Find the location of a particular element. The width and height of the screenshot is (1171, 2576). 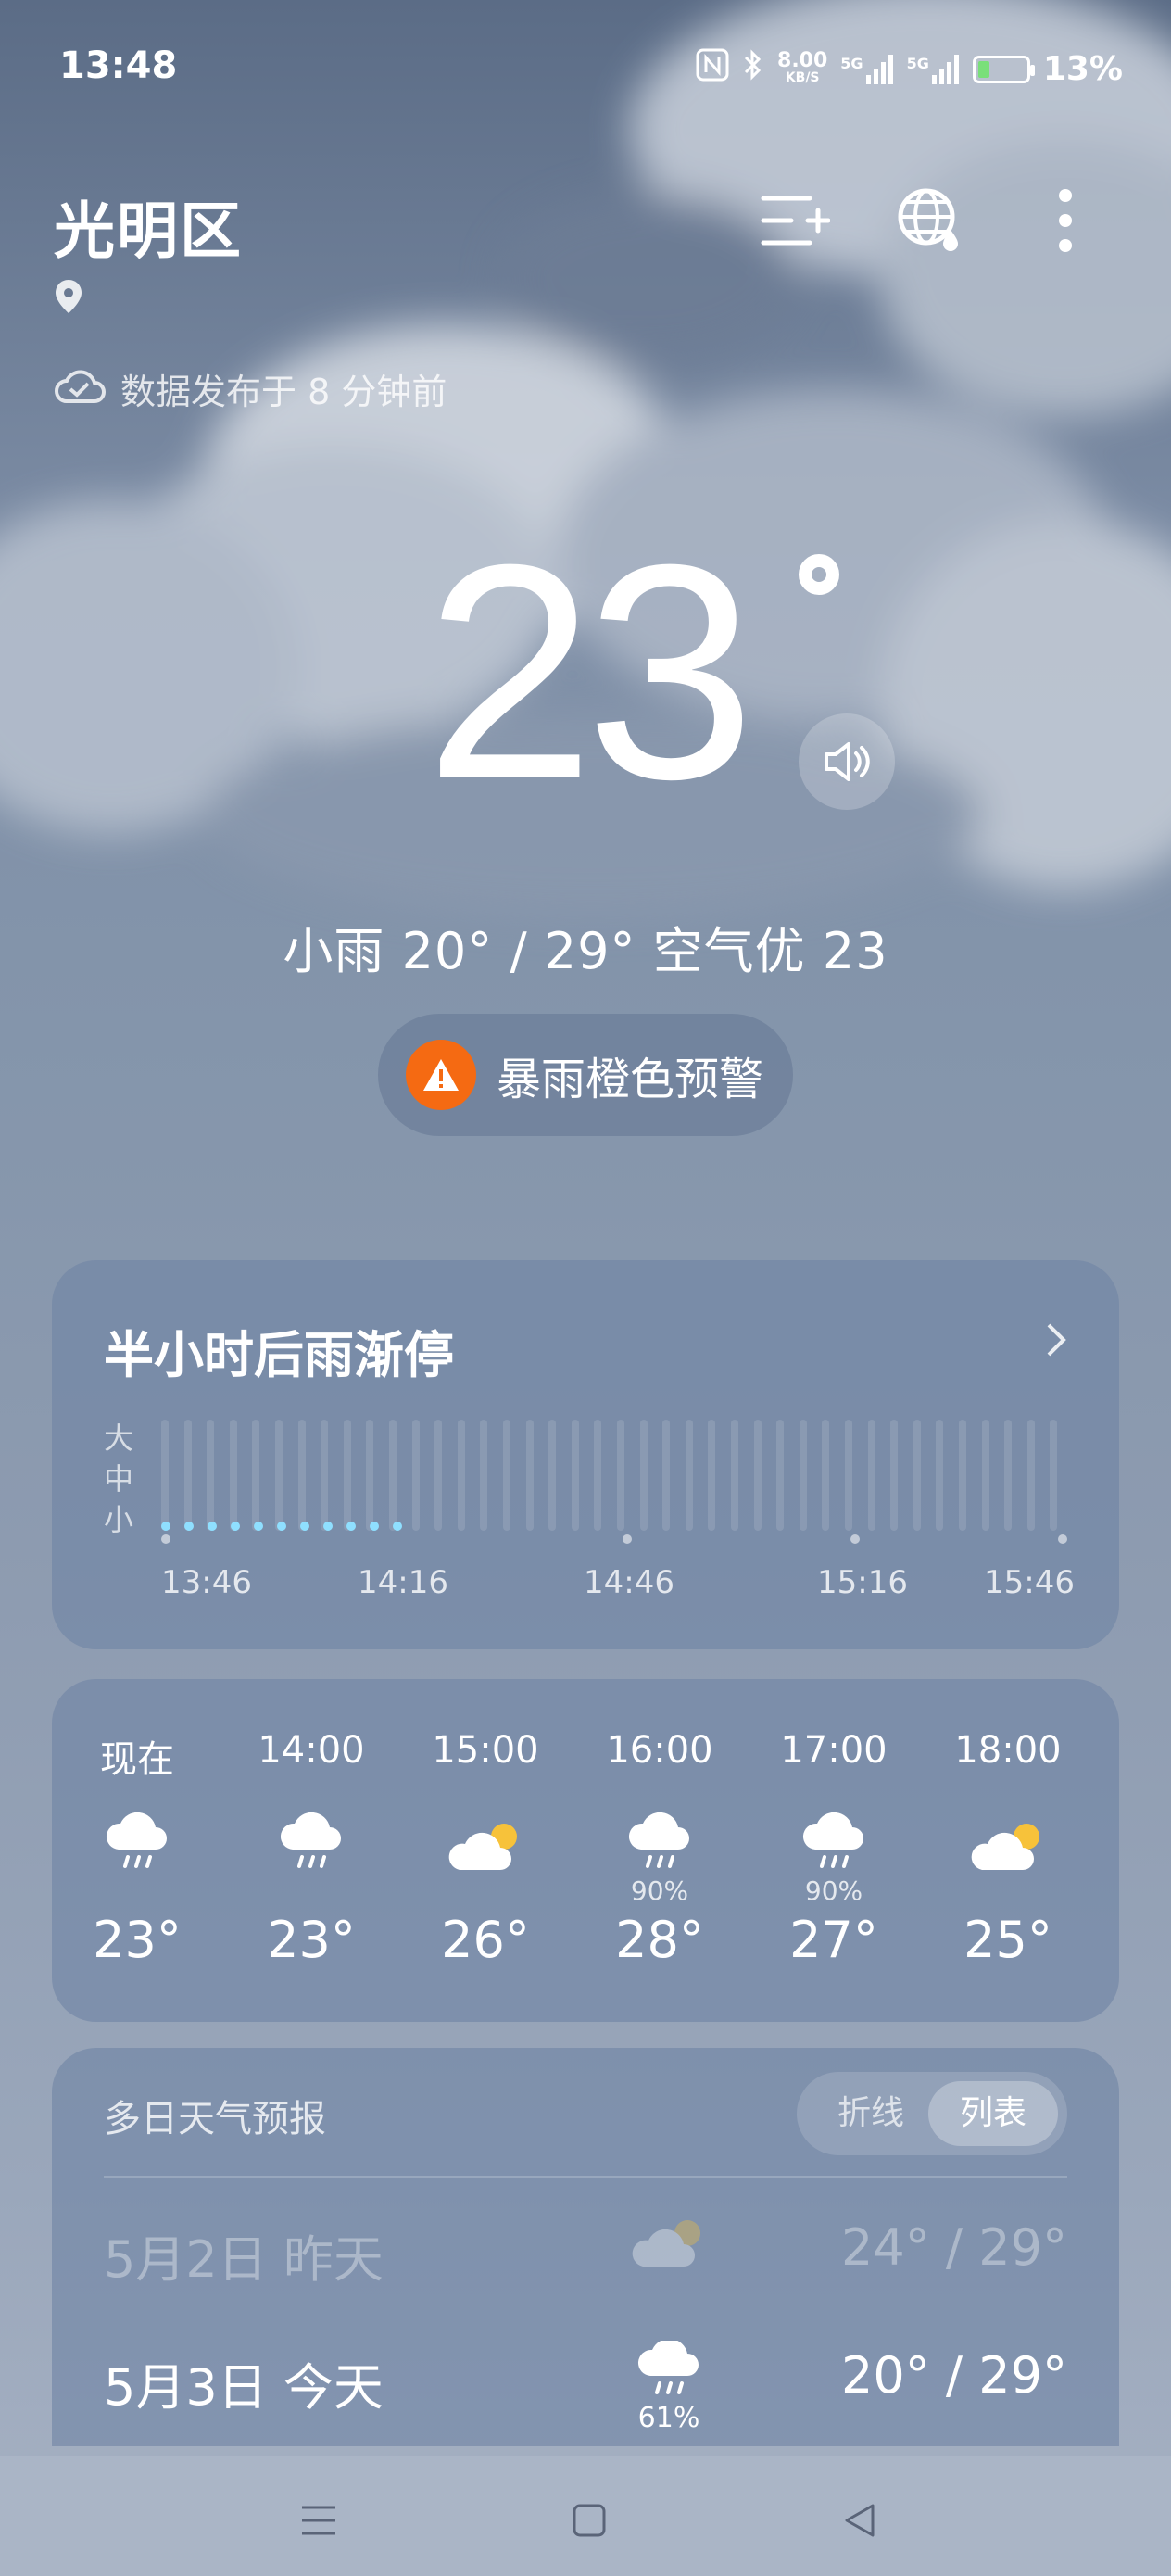

intensity-axis: 大 中 小 is located at coordinates (119, 1479).